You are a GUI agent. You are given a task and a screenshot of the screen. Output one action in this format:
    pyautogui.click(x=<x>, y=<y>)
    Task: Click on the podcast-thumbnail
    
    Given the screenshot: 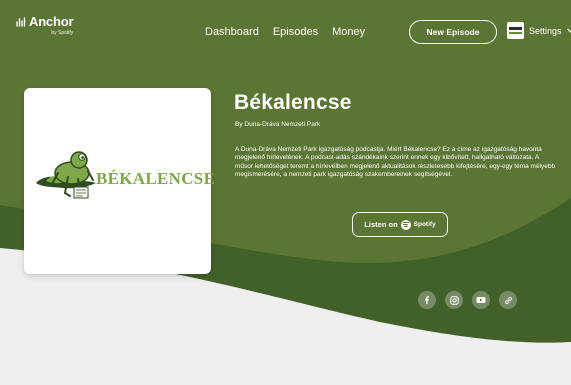 What is the action you would take?
    pyautogui.click(x=515, y=30)
    